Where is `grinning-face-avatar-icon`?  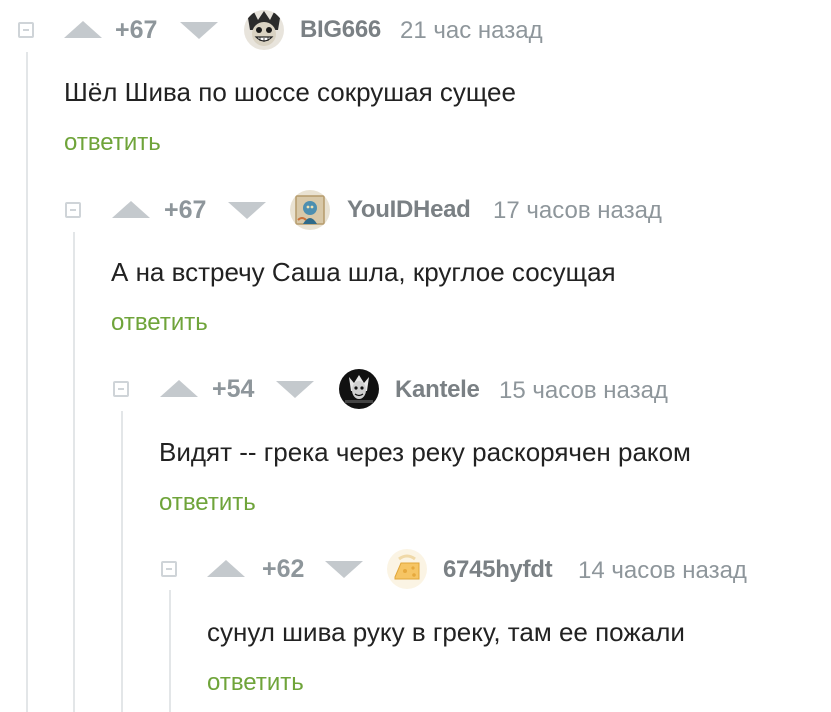 grinning-face-avatar-icon is located at coordinates (264, 30).